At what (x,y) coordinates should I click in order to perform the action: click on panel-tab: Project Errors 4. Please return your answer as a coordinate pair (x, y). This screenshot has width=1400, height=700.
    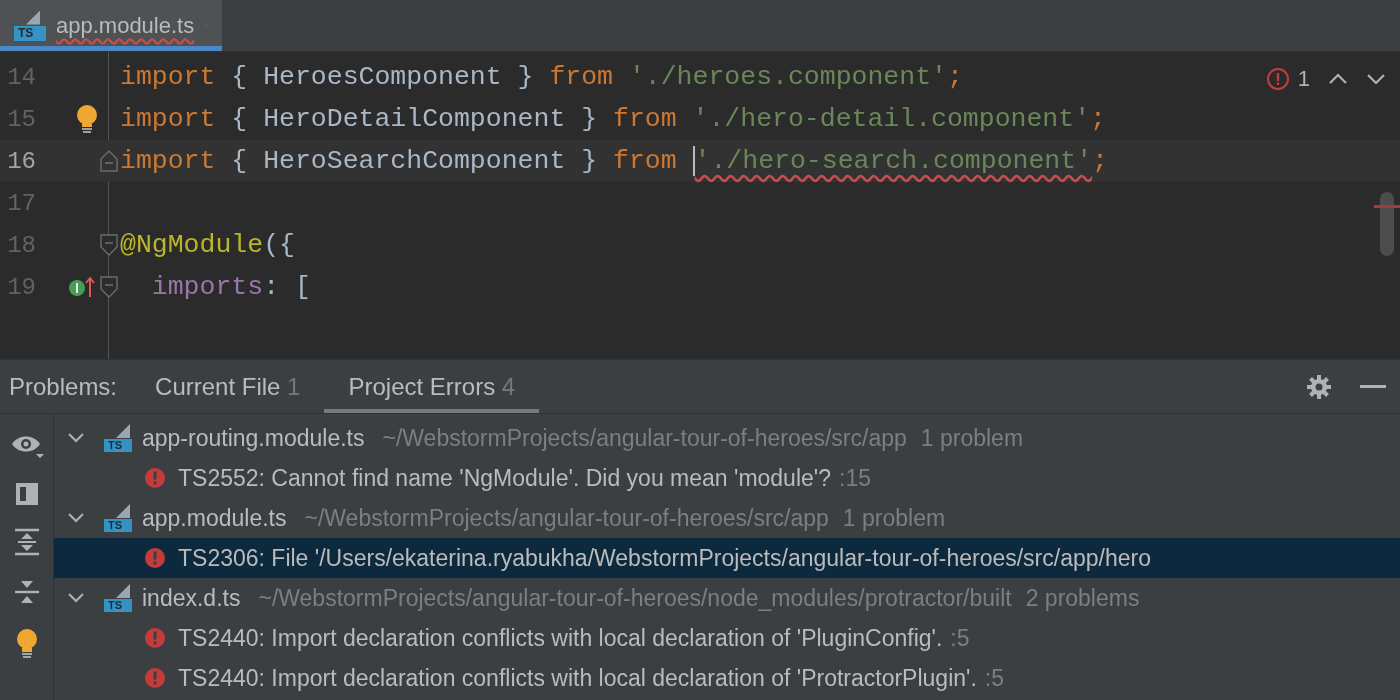
    Looking at the image, I should click on (432, 386).